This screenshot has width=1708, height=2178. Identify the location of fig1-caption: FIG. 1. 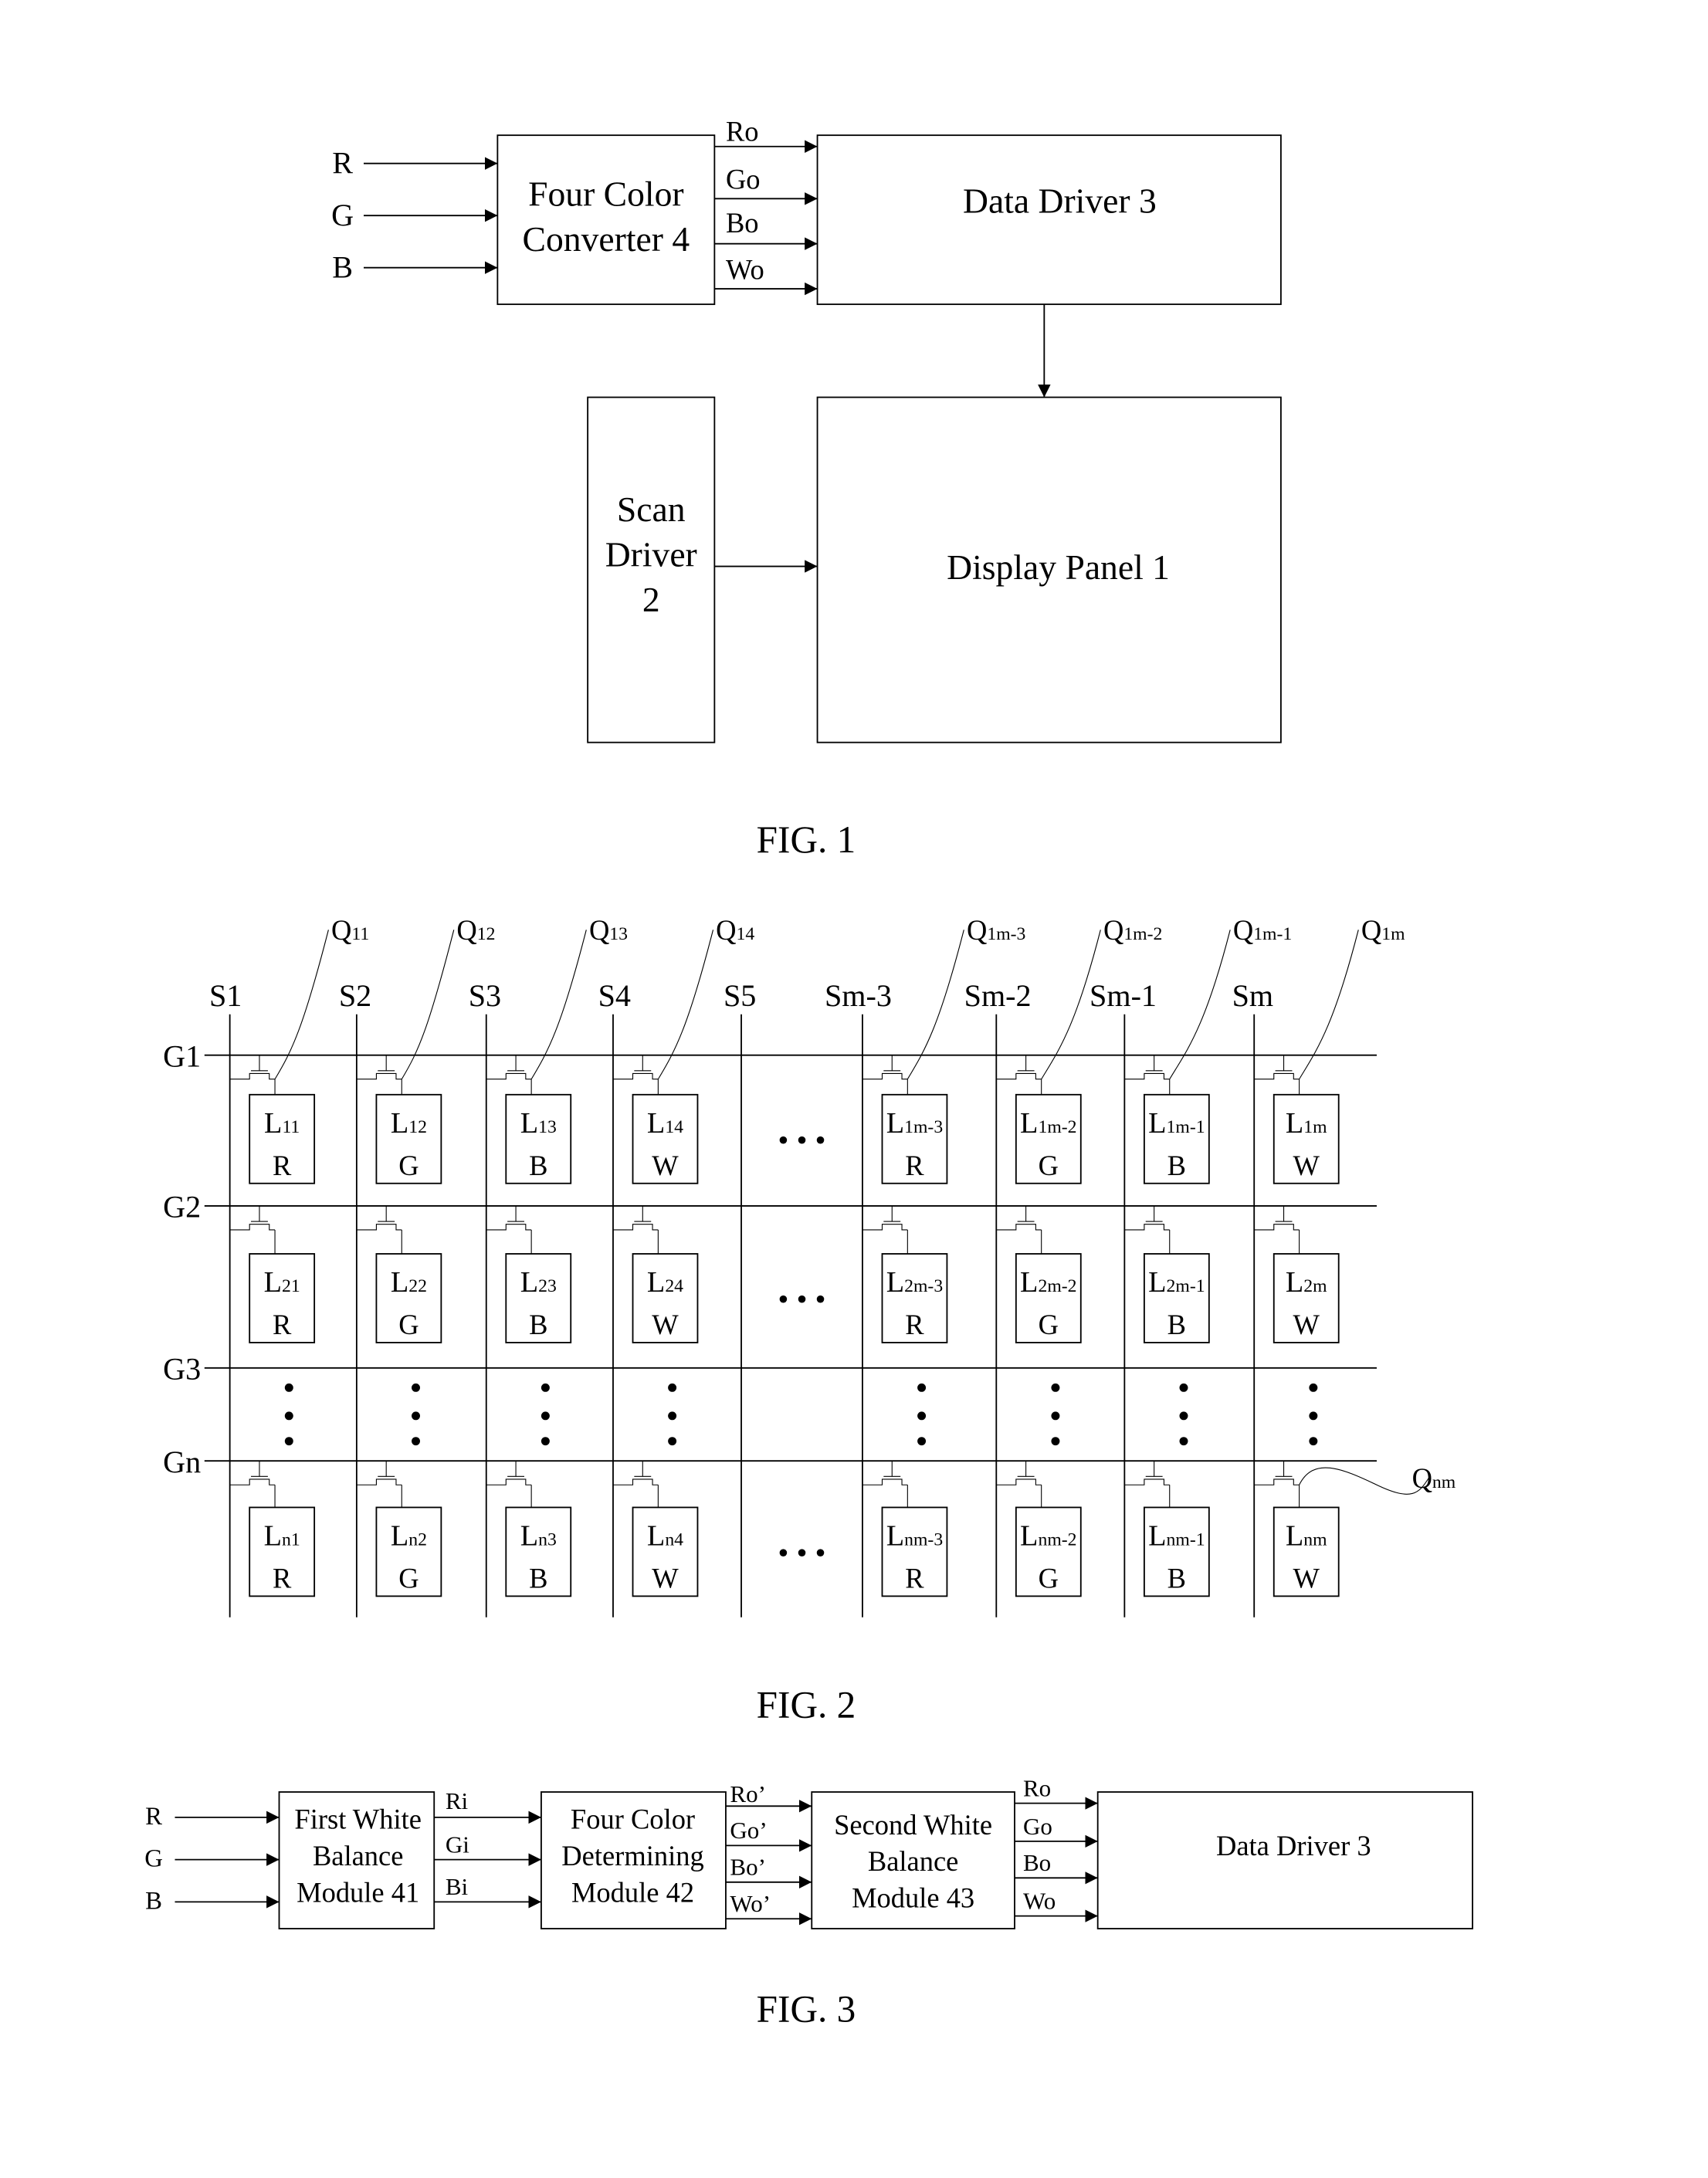
(807, 839).